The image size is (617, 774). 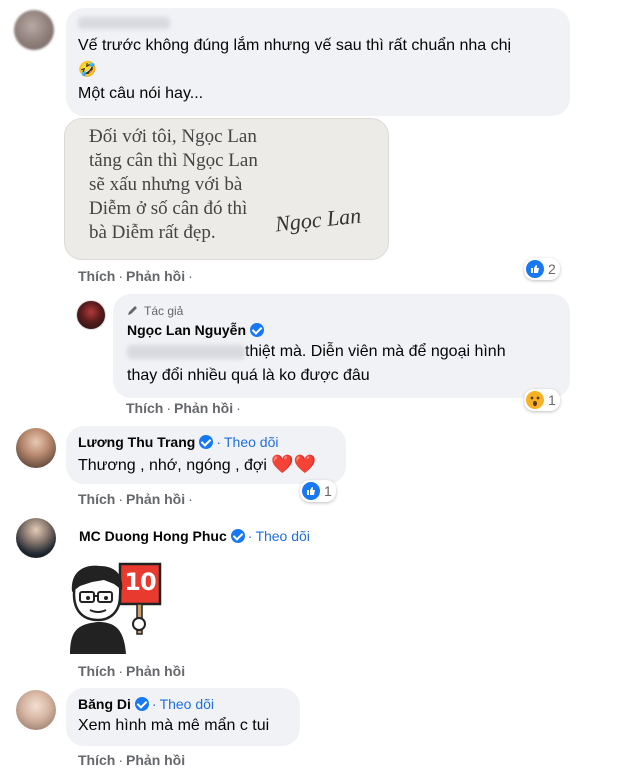 What do you see at coordinates (114, 608) in the screenshot?
I see `sticker: 10` at bounding box center [114, 608].